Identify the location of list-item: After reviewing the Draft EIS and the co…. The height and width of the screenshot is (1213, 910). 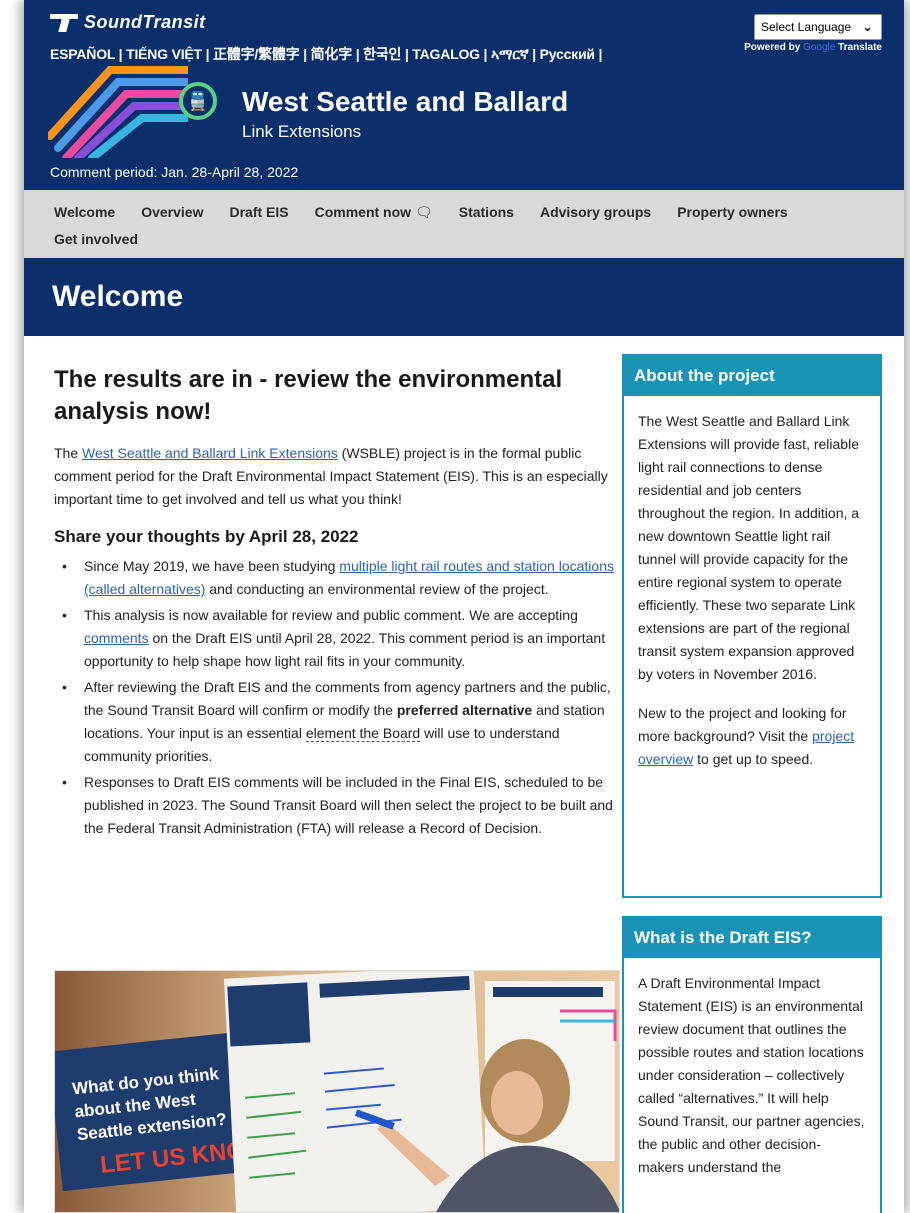
(342, 722).